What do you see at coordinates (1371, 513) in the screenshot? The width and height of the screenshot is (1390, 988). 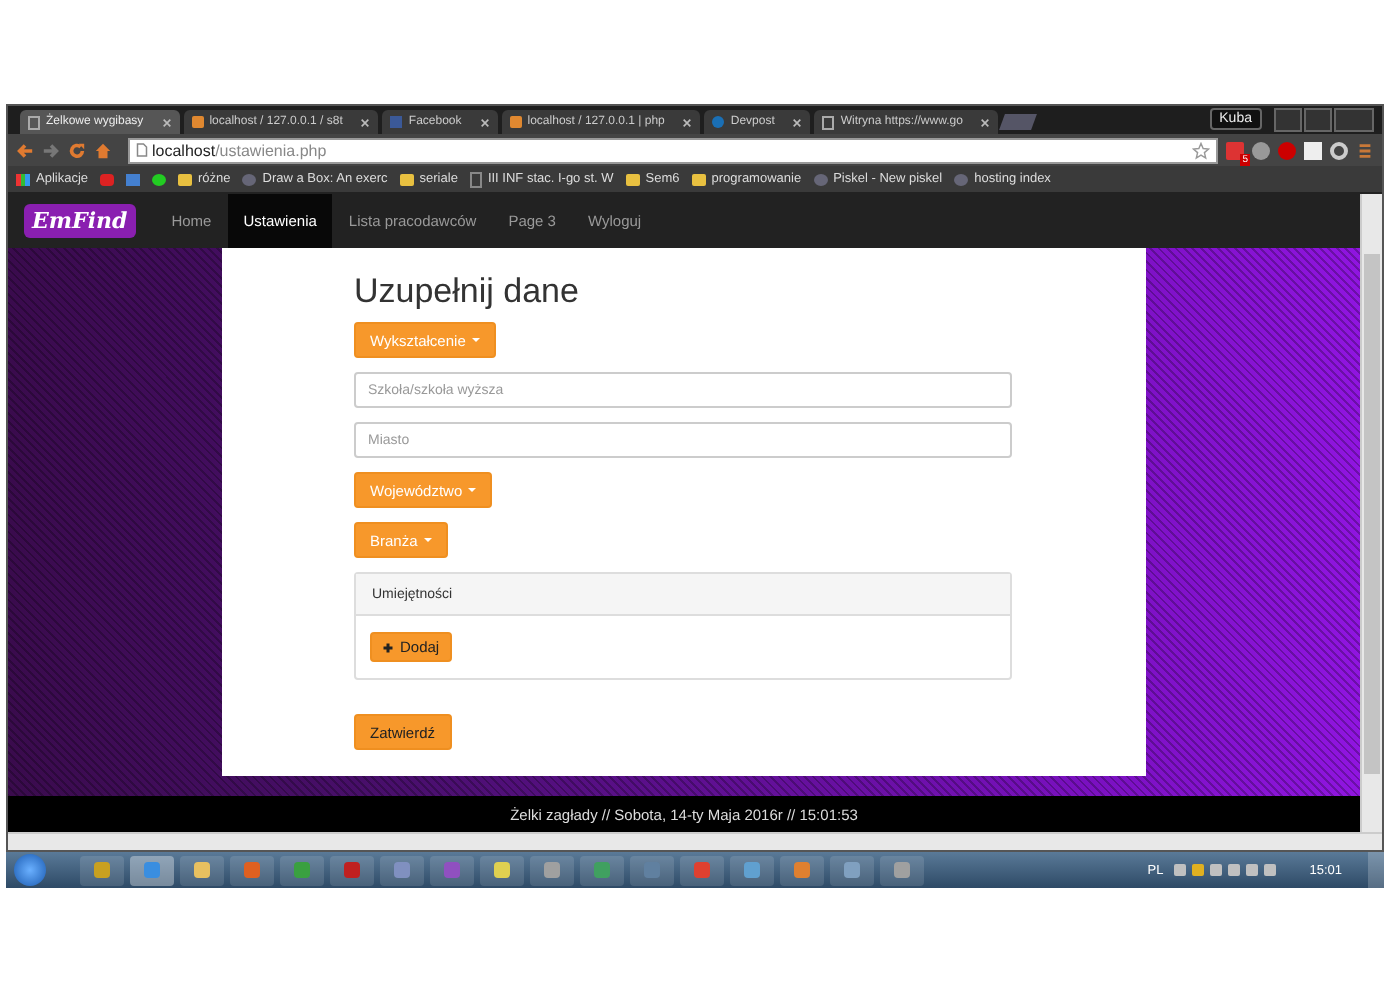 I see `vertical-scrollbar` at bounding box center [1371, 513].